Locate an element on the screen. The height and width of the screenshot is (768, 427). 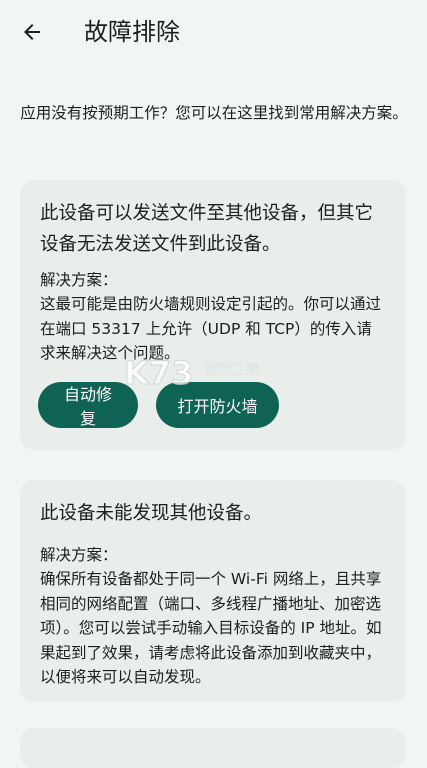
issue-title: 此设备可以发送文件至其他设备，但其它设备无法发送文件到此设备。 is located at coordinates (207, 229).